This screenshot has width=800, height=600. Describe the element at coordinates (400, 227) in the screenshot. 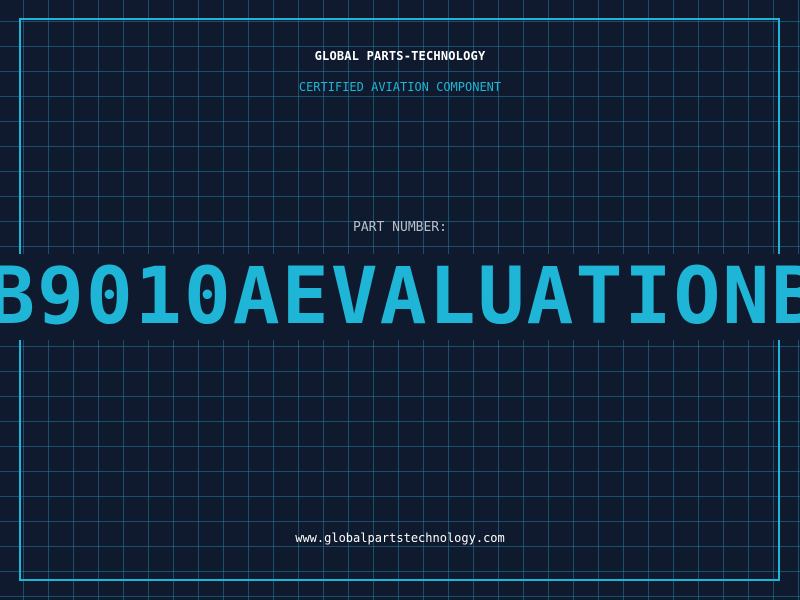

I see `part-number-label: PART NUMBER:` at that location.